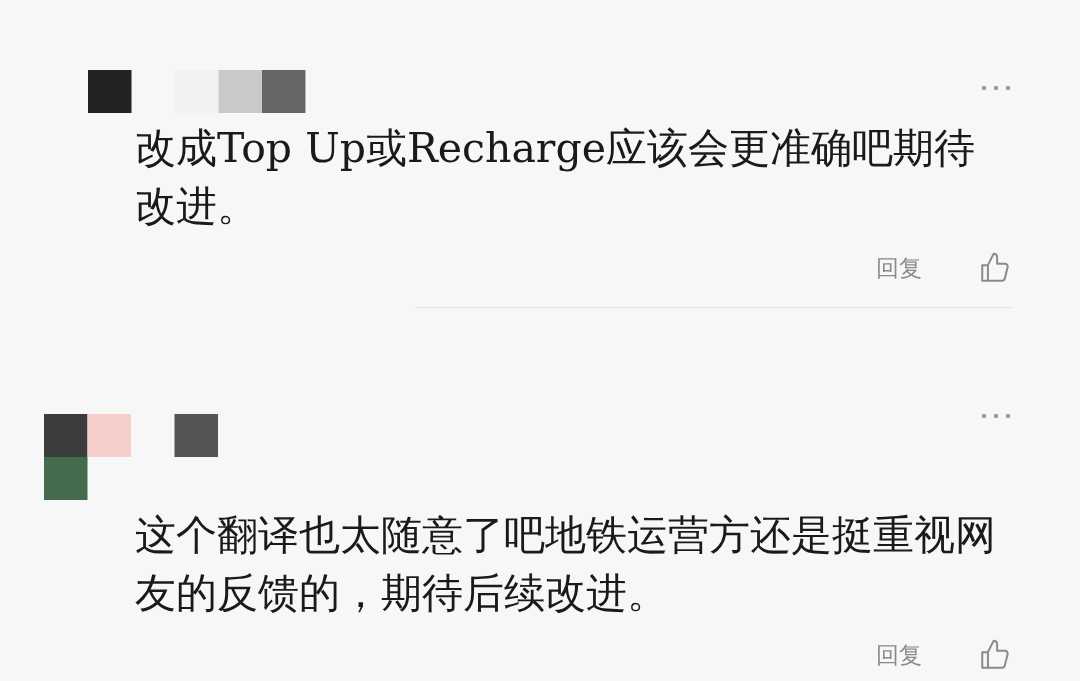 The height and width of the screenshot is (681, 1080). What do you see at coordinates (555, 177) in the screenshot?
I see `comment-text: 改成Top Up或Recharge应该会更准确吧期待改进。` at bounding box center [555, 177].